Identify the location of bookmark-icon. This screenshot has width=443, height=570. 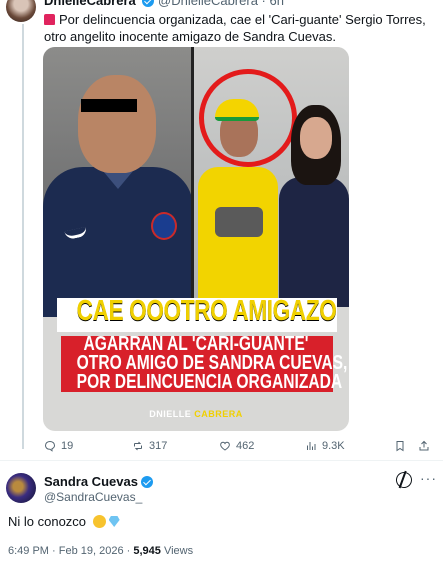
(400, 446).